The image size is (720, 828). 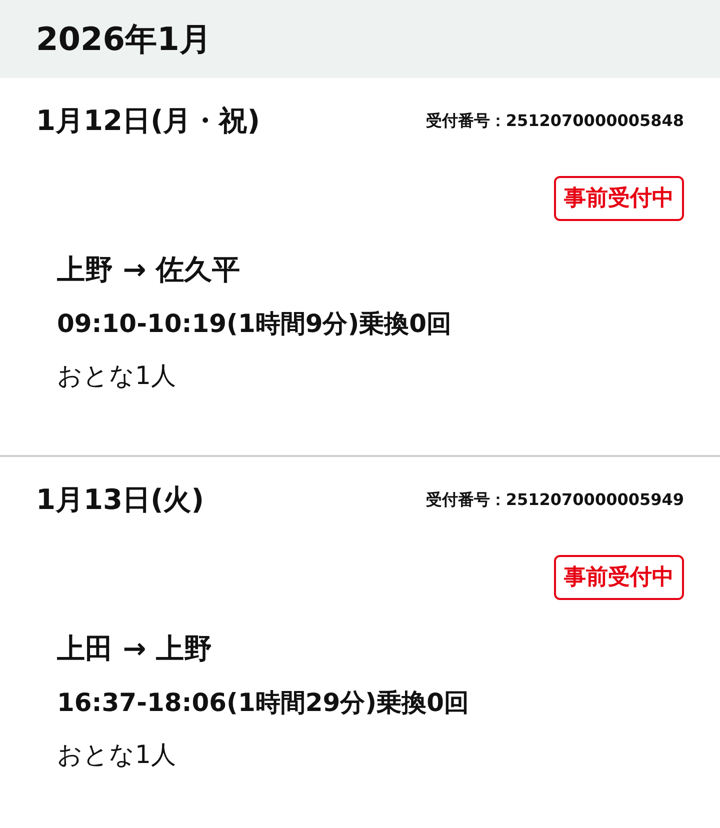 I want to click on route-text: 上田 → 上野, so click(x=135, y=649).